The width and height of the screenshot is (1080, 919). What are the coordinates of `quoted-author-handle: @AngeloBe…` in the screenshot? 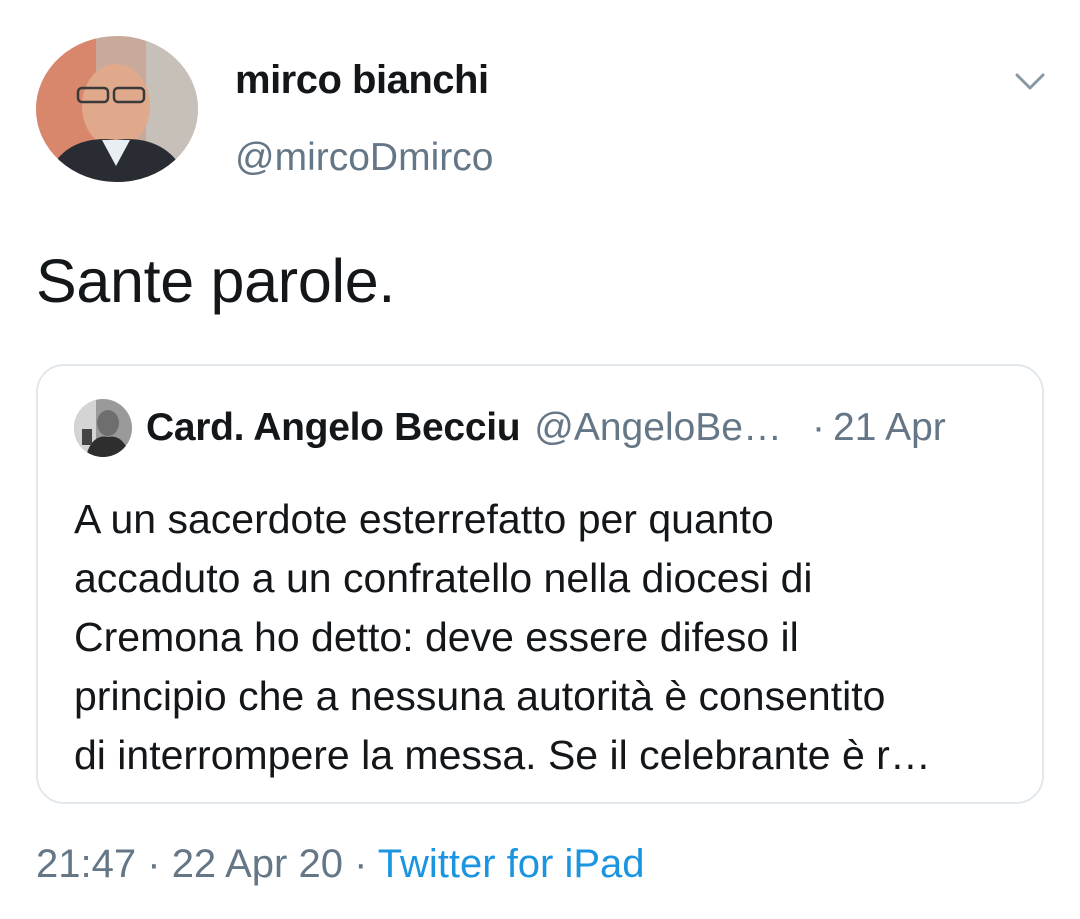 It's located at (658, 427).